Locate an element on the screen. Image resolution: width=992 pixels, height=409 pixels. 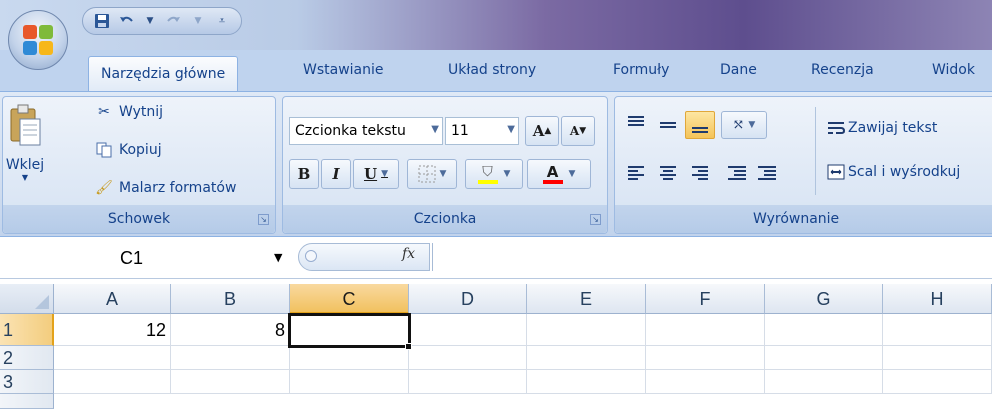
cell-f2 is located at coordinates (705, 358).